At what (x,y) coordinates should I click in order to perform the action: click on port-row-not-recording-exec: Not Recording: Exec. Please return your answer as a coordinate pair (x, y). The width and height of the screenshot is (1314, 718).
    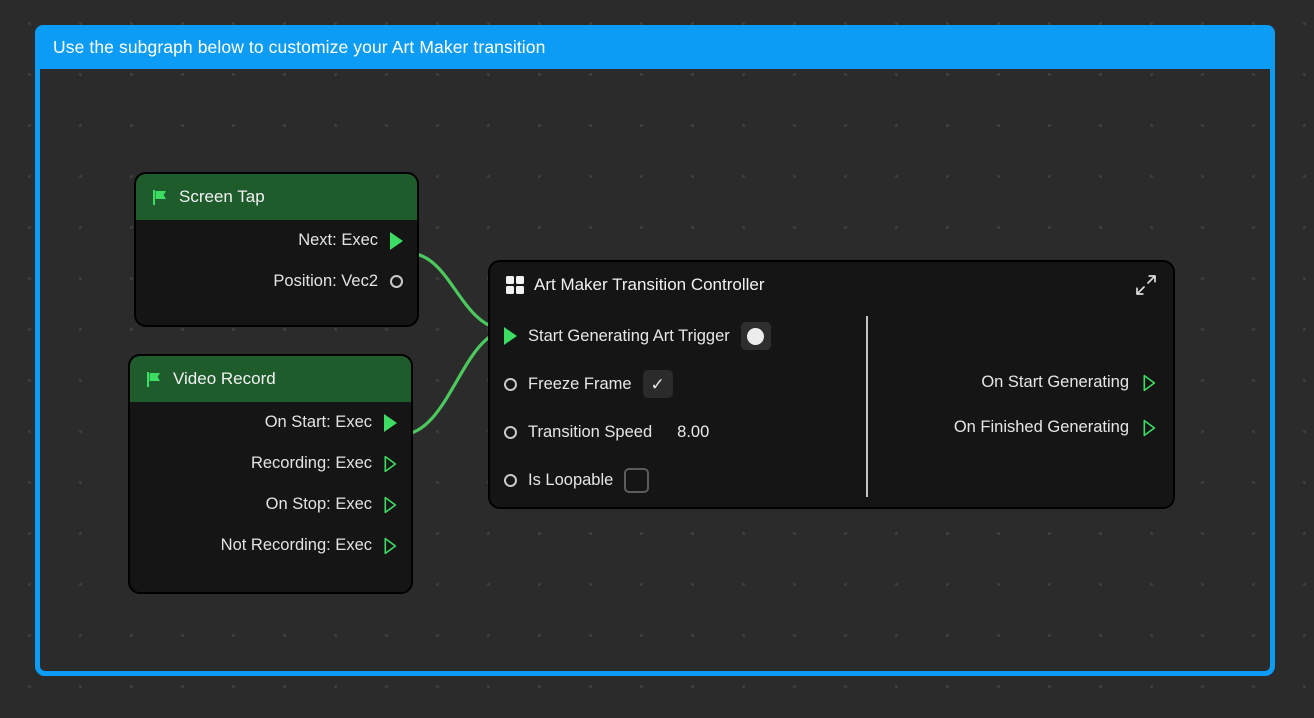
    Looking at the image, I should click on (270, 545).